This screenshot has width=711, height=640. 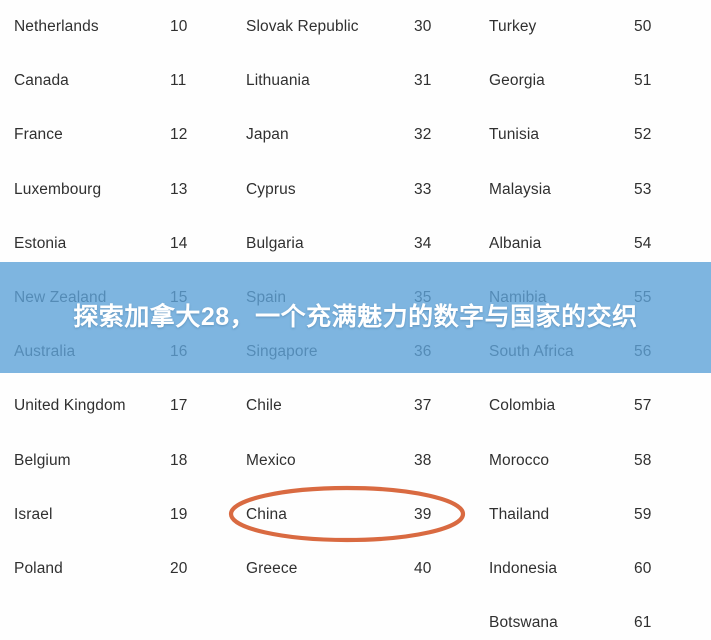 I want to click on cell-country-col3: Turkey, so click(x=513, y=26).